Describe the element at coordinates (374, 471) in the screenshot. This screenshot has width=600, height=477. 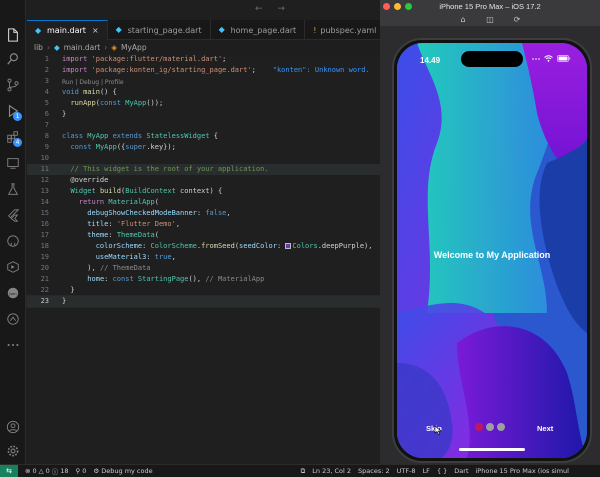
I see `indentation: Spaces: 2` at that location.